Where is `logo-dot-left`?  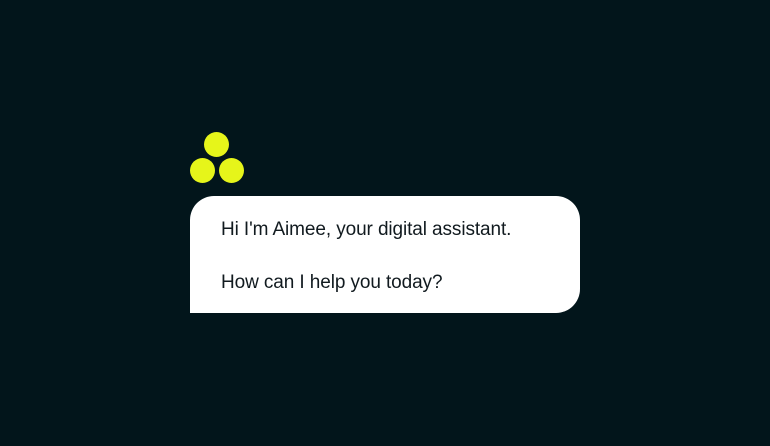
logo-dot-left is located at coordinates (202, 170).